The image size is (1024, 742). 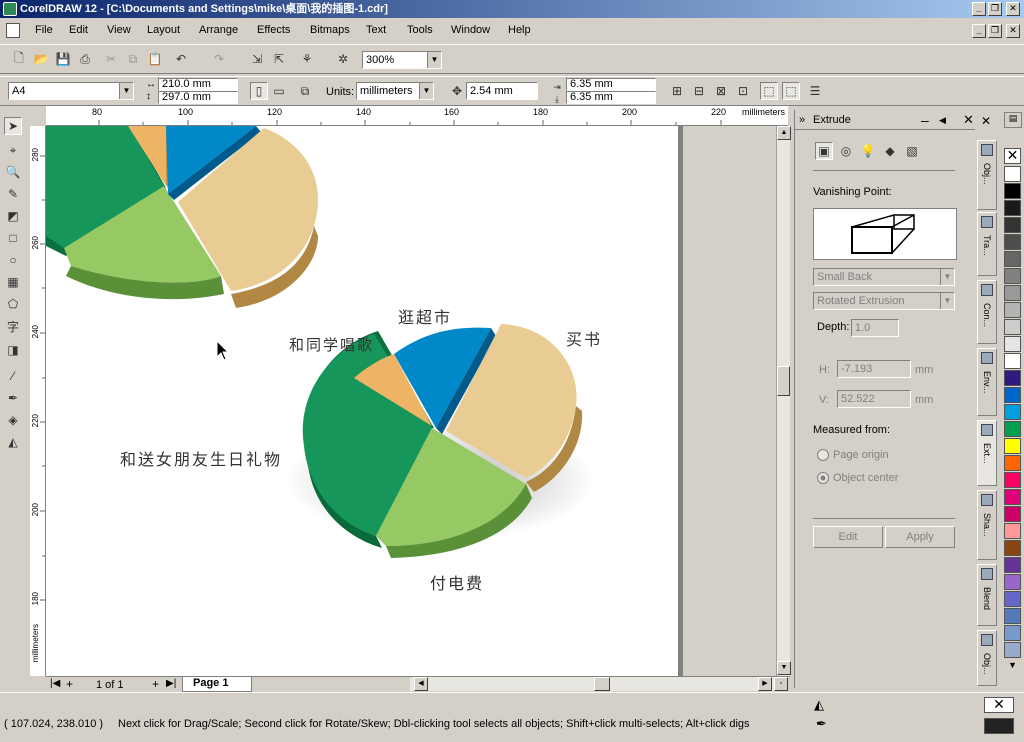 What do you see at coordinates (85, 59) in the screenshot?
I see `print-icon: ⎙` at bounding box center [85, 59].